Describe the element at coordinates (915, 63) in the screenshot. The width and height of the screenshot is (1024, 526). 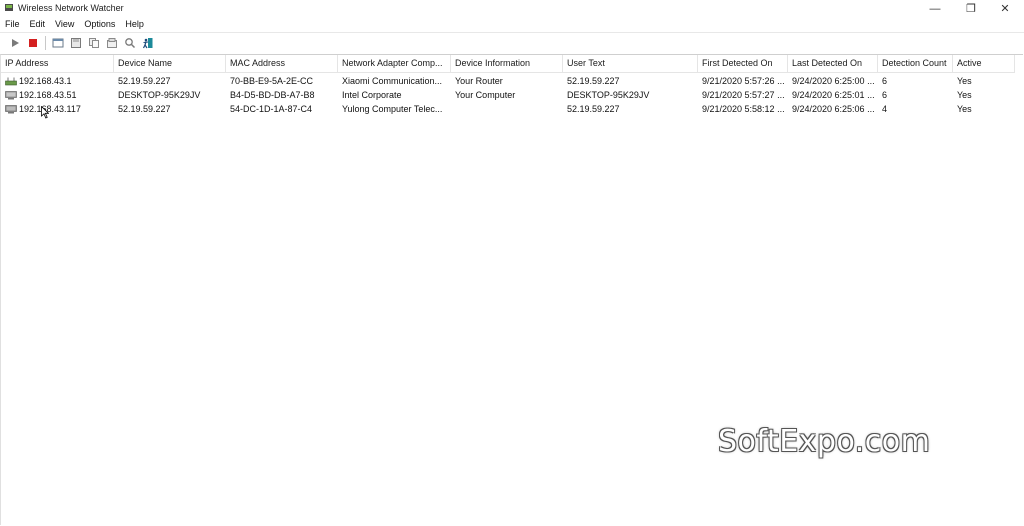
I see `column-header-detection-count: Detection Count` at that location.